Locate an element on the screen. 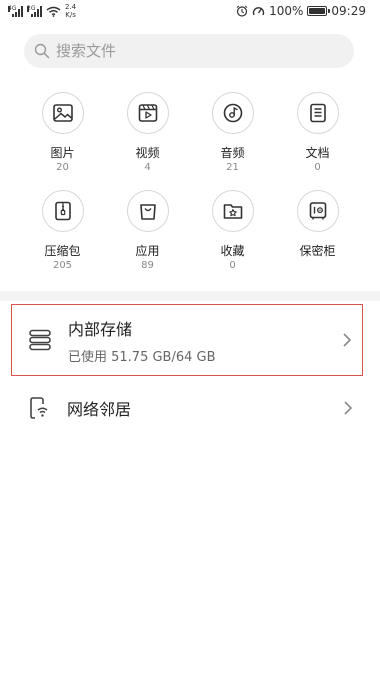 The image size is (380, 700). category-documents: 文档 0 is located at coordinates (317, 133).